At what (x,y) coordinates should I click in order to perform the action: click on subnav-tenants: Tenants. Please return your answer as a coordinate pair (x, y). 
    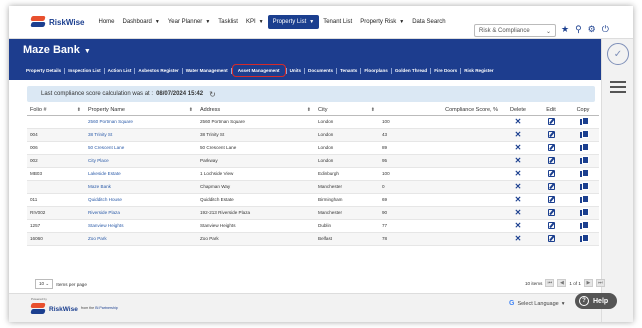
    Looking at the image, I should click on (348, 70).